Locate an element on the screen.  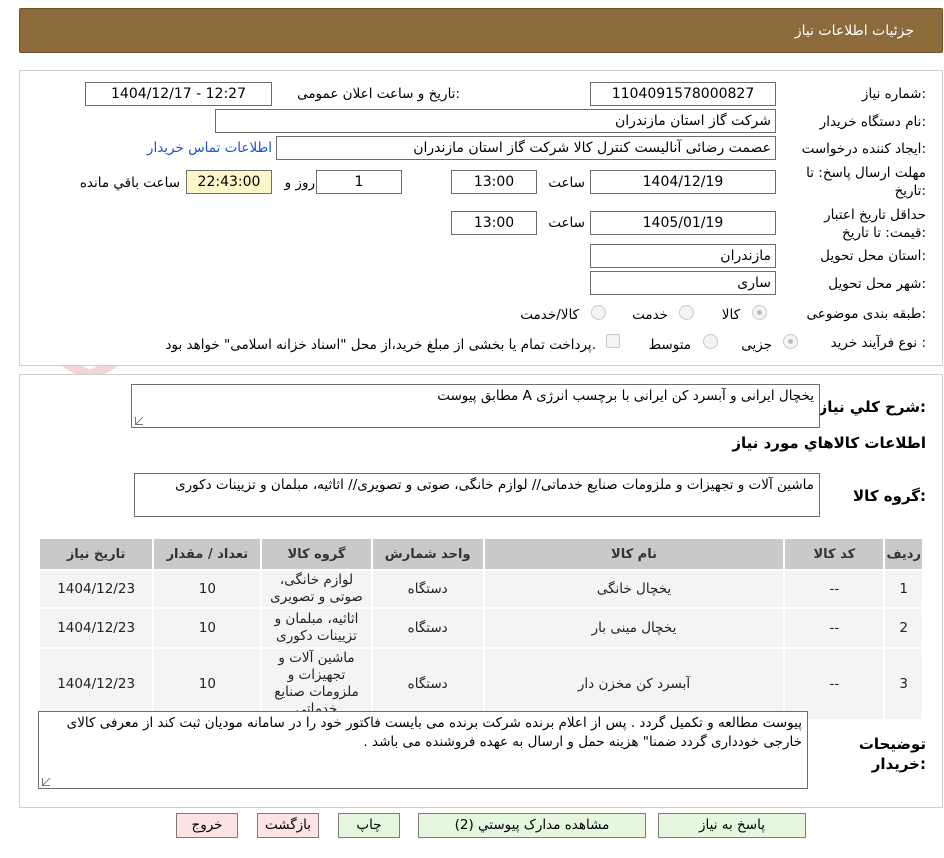
category-option-both: کالا/خدمت is located at coordinates (549, 315).